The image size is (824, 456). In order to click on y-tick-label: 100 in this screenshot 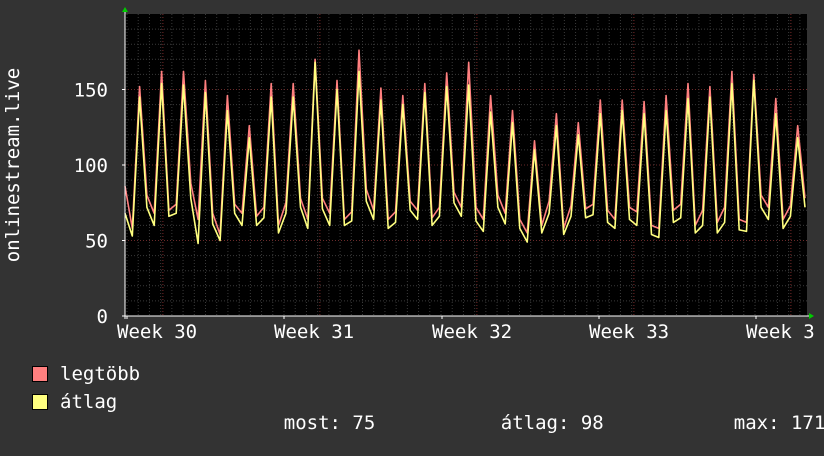, I will do `click(91, 166)`.